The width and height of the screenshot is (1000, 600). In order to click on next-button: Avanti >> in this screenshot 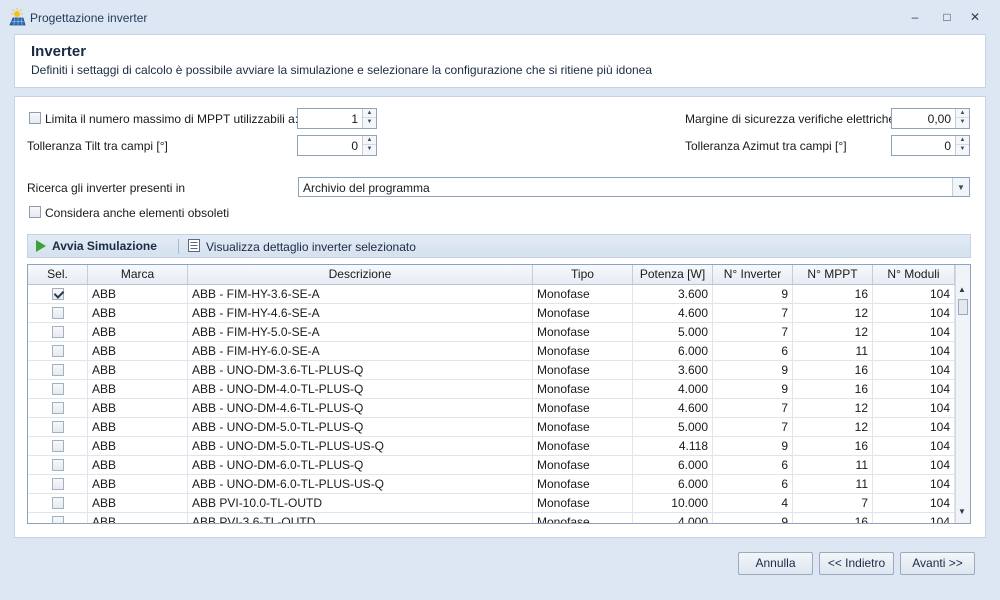, I will do `click(937, 563)`.